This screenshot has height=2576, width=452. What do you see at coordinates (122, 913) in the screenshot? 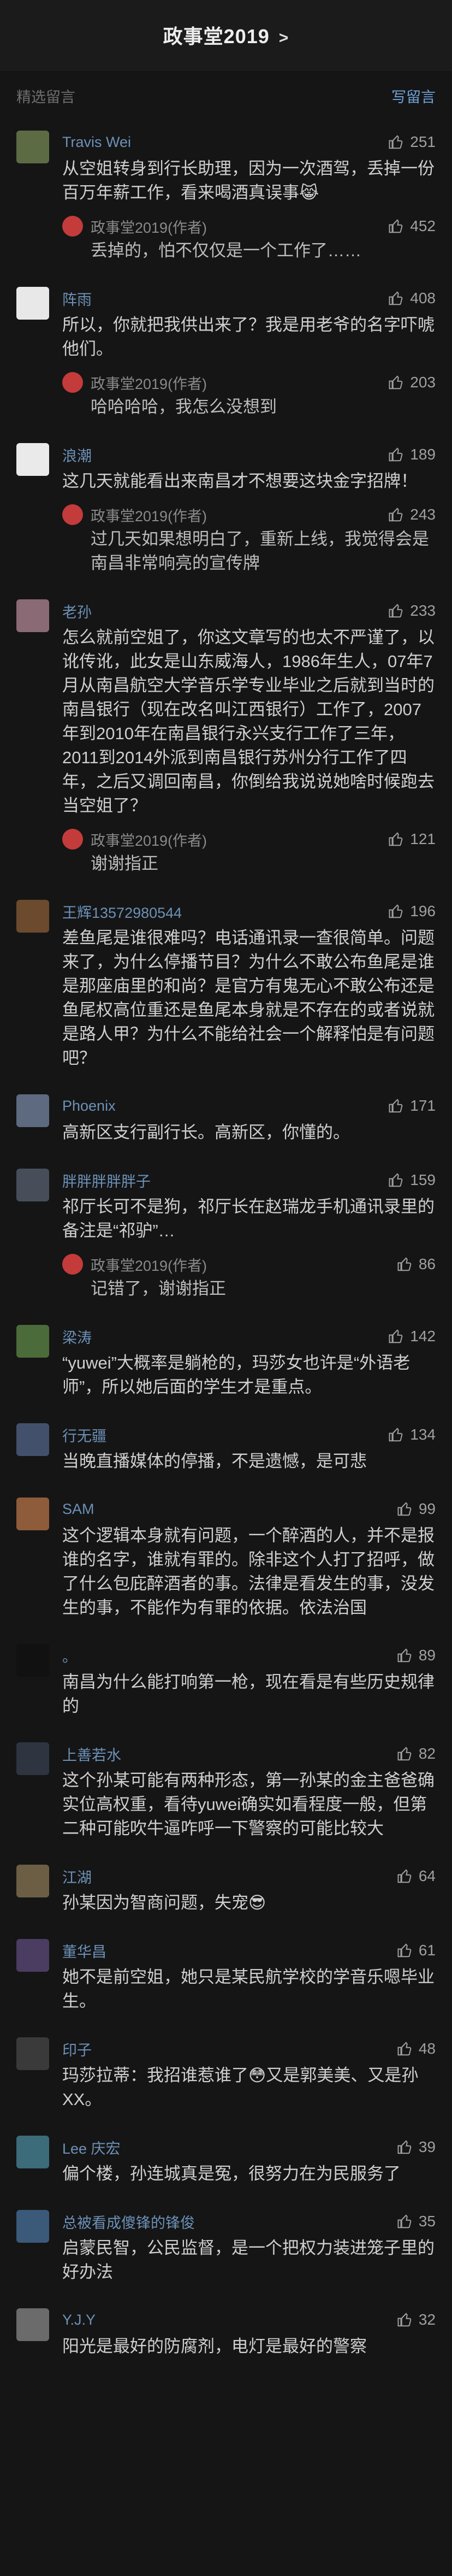
I see `commenter-name: 王辉13572980544` at bounding box center [122, 913].